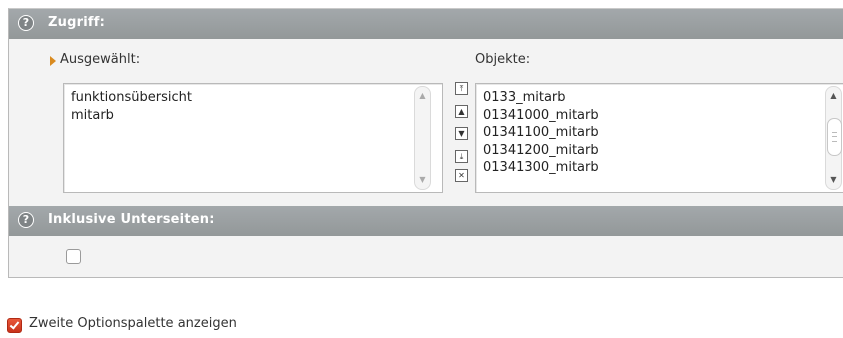 The height and width of the screenshot is (338, 843). What do you see at coordinates (426, 24) in the screenshot?
I see `zugriff-section-header: ? Zugriff:` at bounding box center [426, 24].